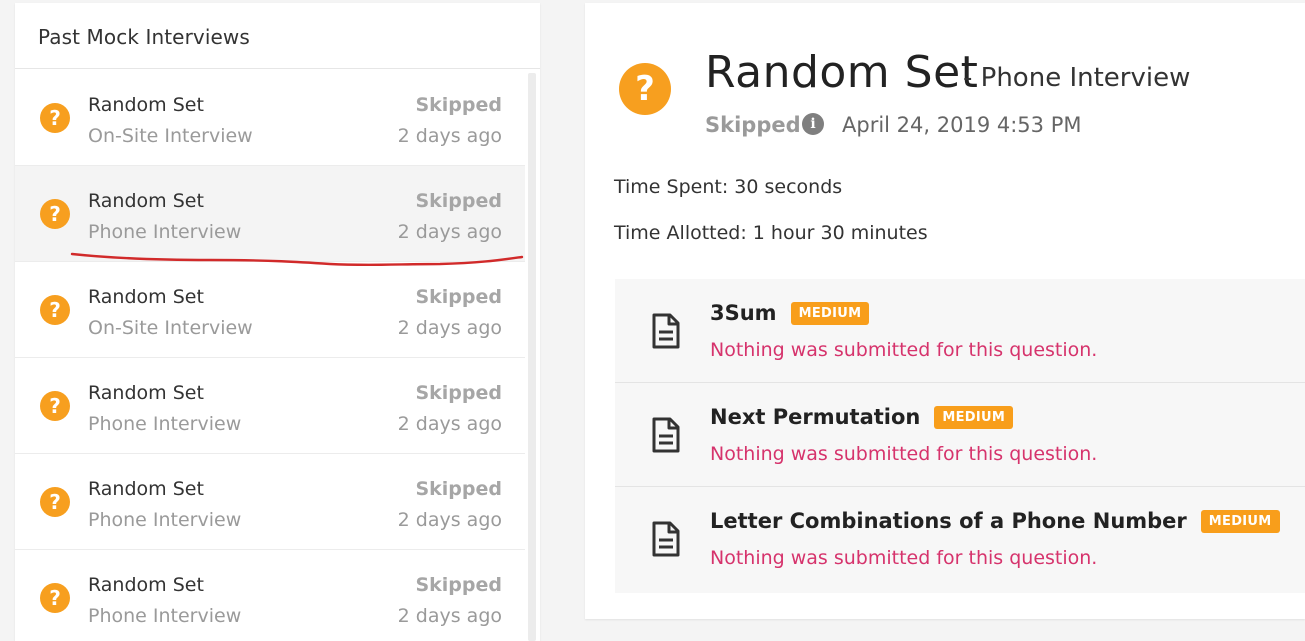 Image resolution: width=1305 pixels, height=641 pixels. I want to click on time-spent: Time Spent: 30 seconds, so click(728, 187).